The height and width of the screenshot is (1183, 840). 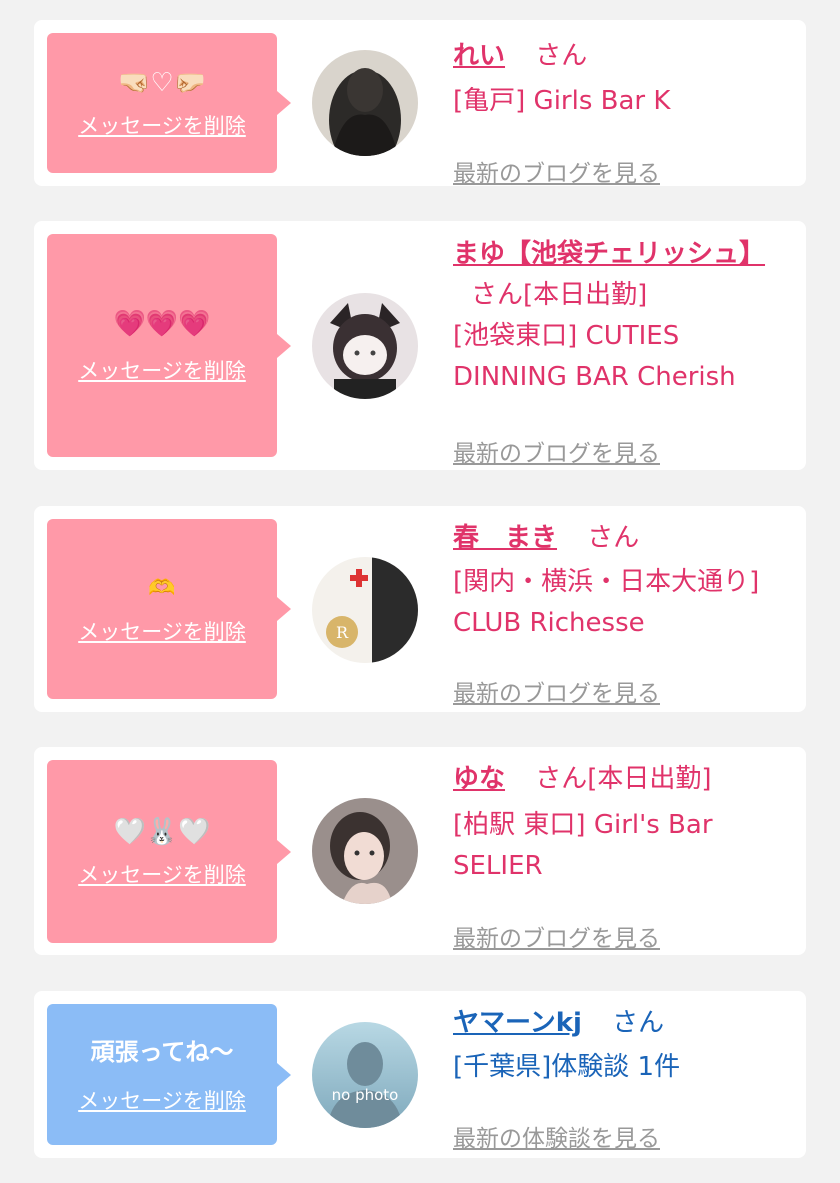 I want to click on message-bubble: 🤜🏻♡🤛🏻 メッセージを削除, so click(x=169, y=103).